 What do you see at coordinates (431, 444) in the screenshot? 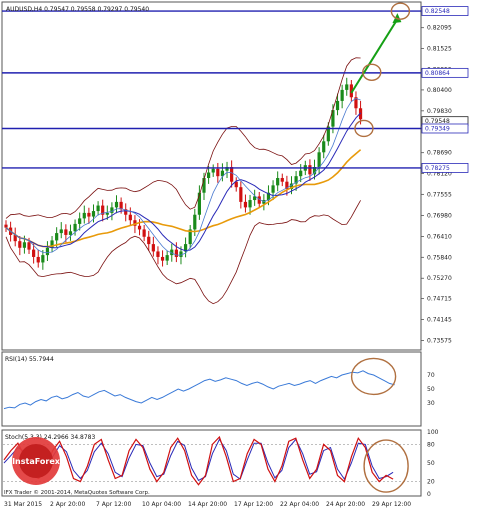
I see `stoch-tick-label: 80` at bounding box center [431, 444].